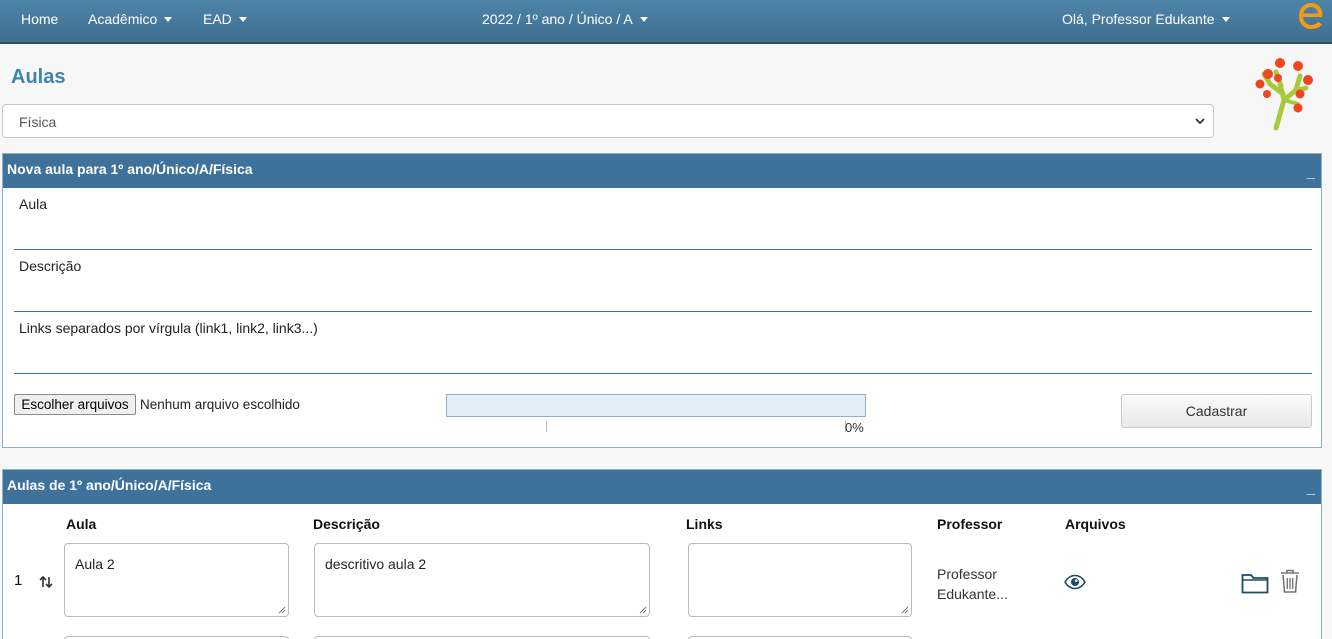 The width and height of the screenshot is (1332, 639). Describe the element at coordinates (662, 487) in the screenshot. I see `lessons-panel-header: Aulas de 1º ano/Único/A/Física _` at that location.